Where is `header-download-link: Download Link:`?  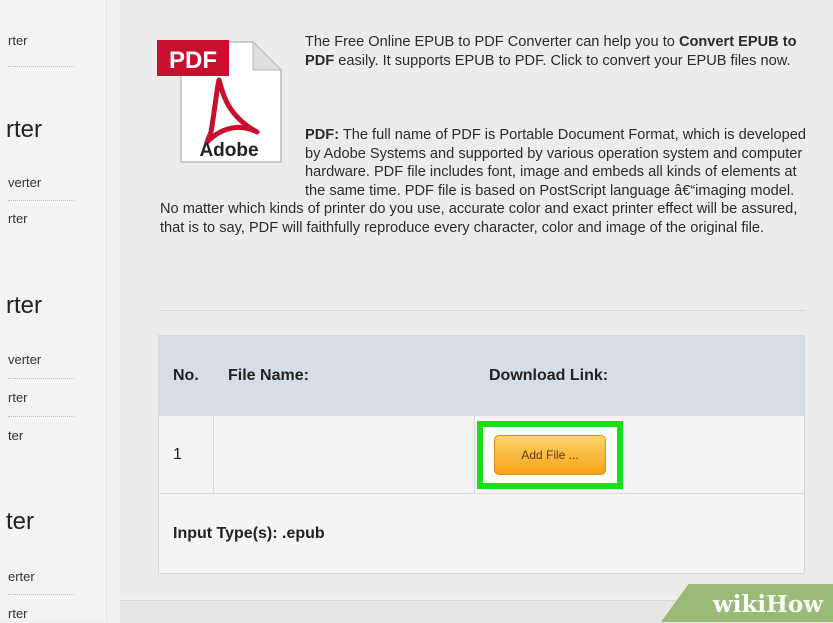
header-download-link: Download Link: is located at coordinates (639, 375).